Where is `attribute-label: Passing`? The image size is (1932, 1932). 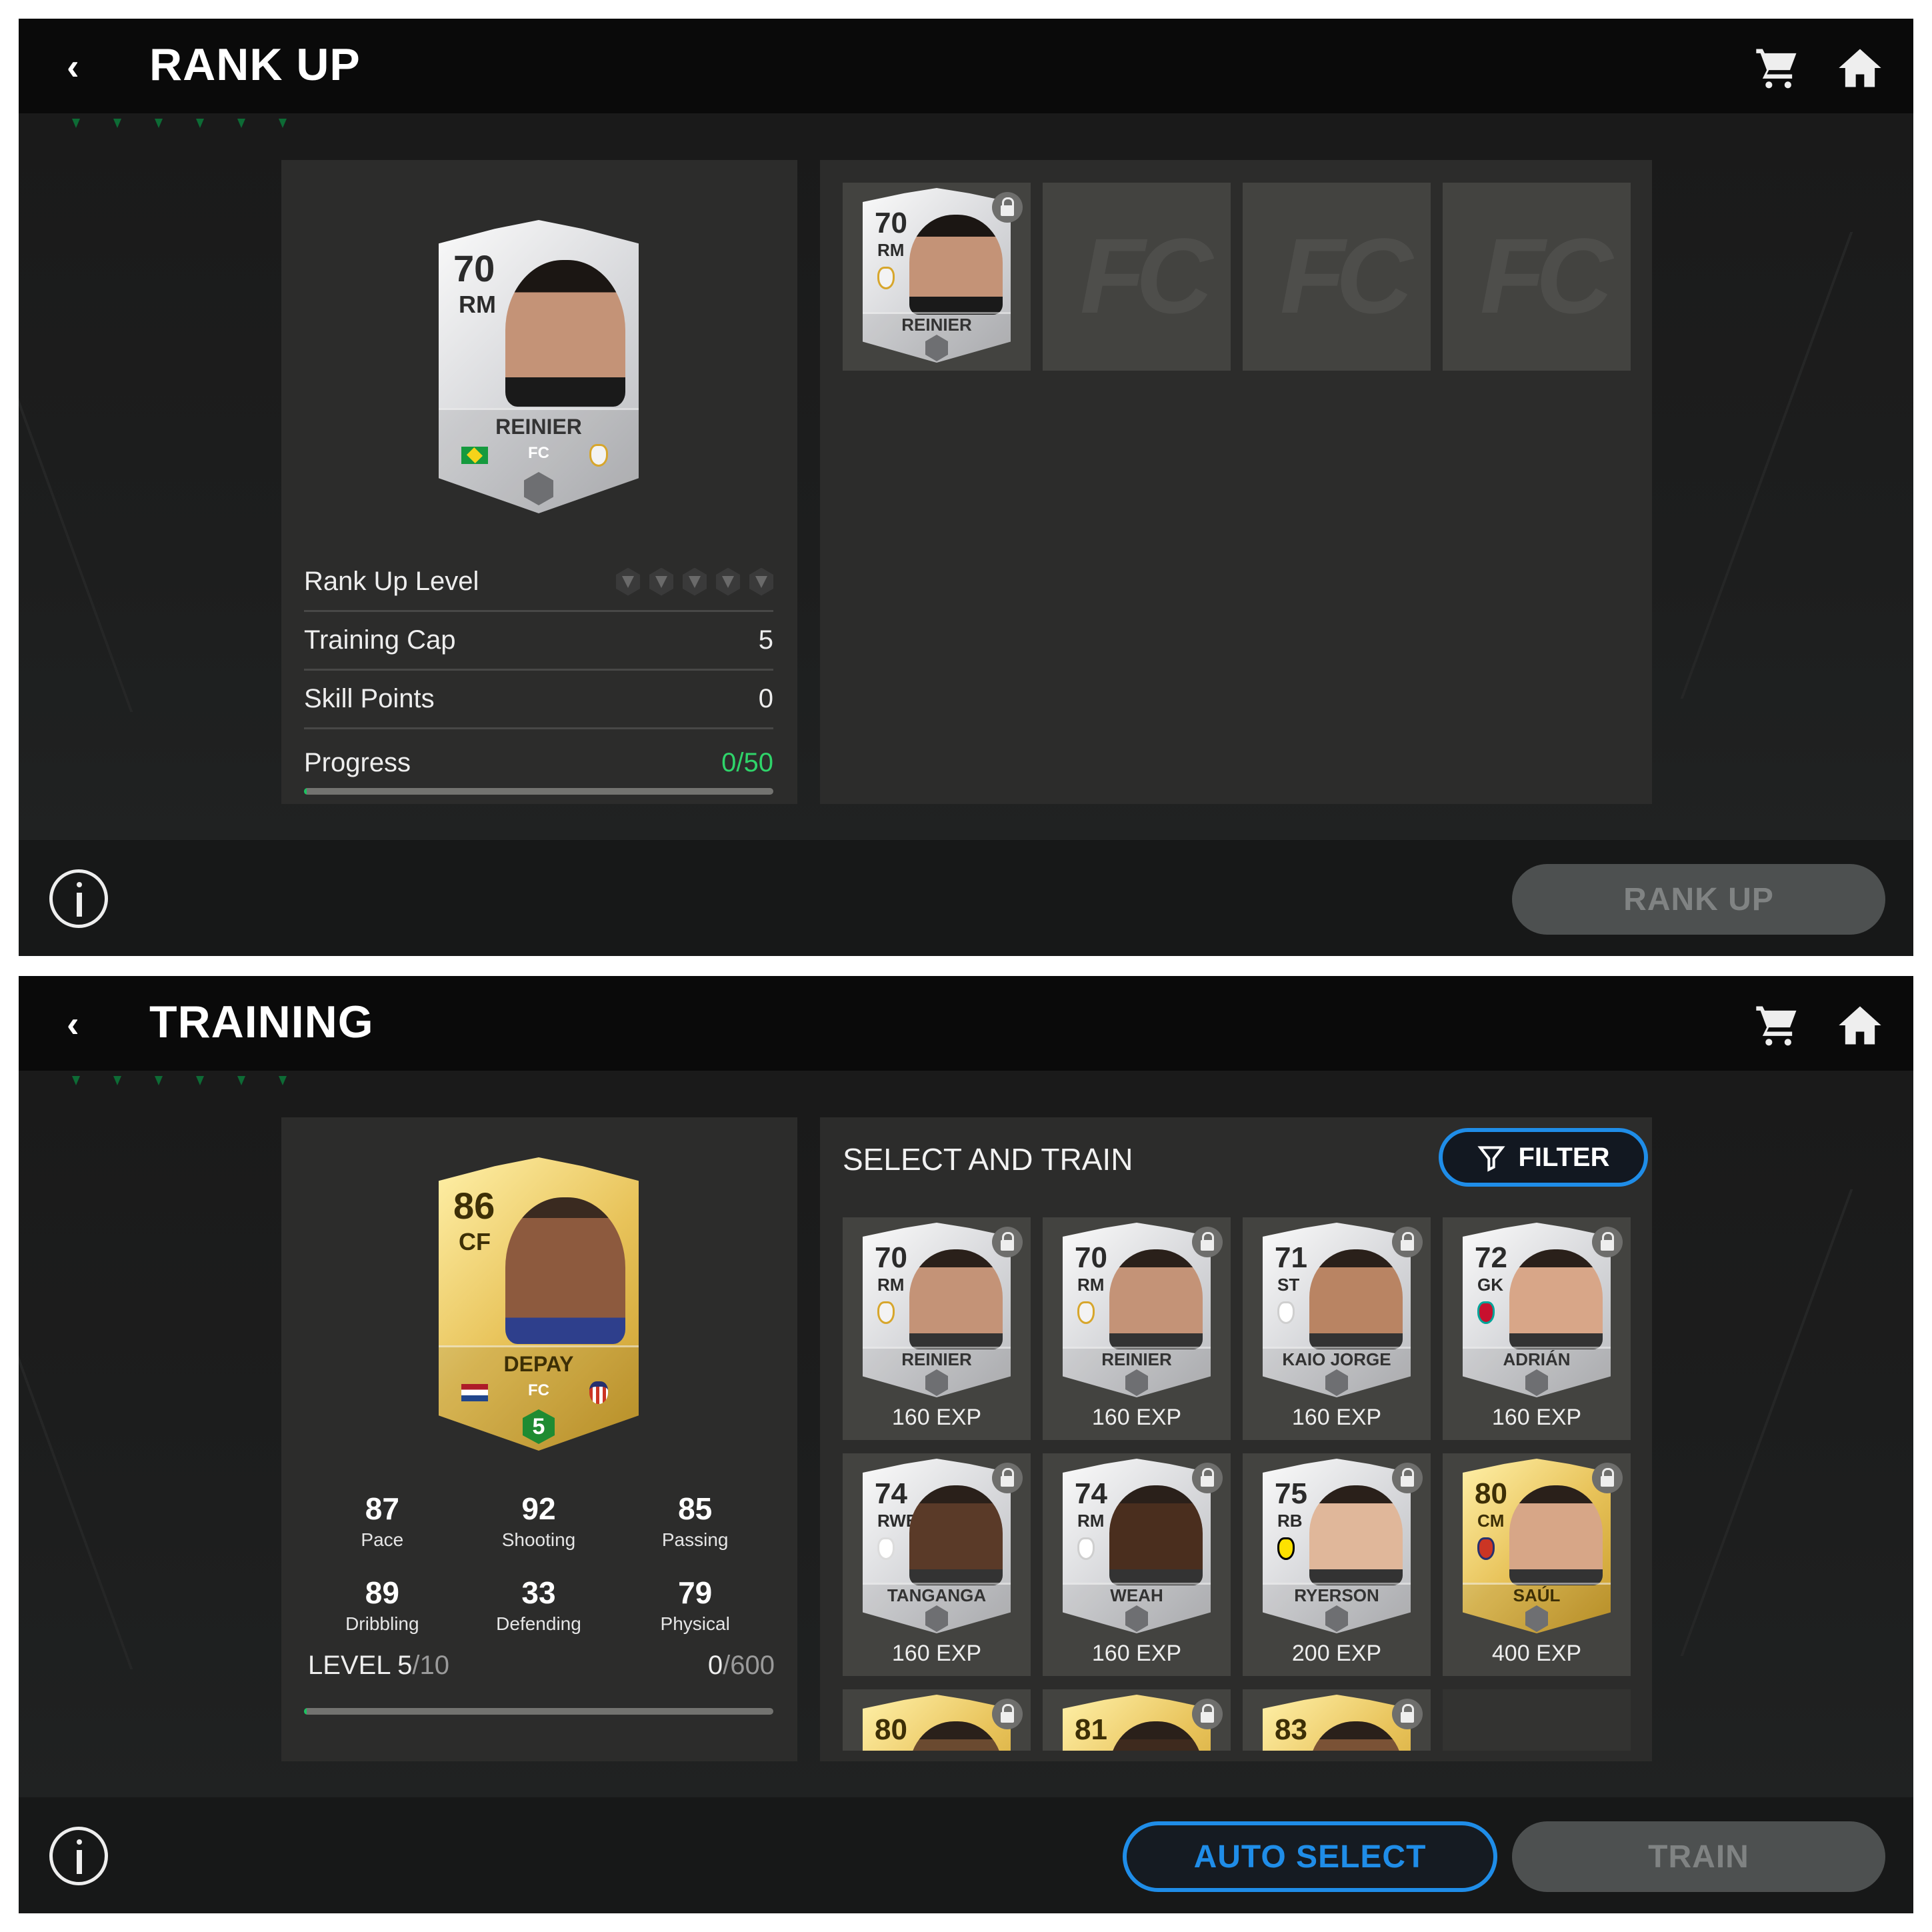
attribute-label: Passing is located at coordinates (695, 1539).